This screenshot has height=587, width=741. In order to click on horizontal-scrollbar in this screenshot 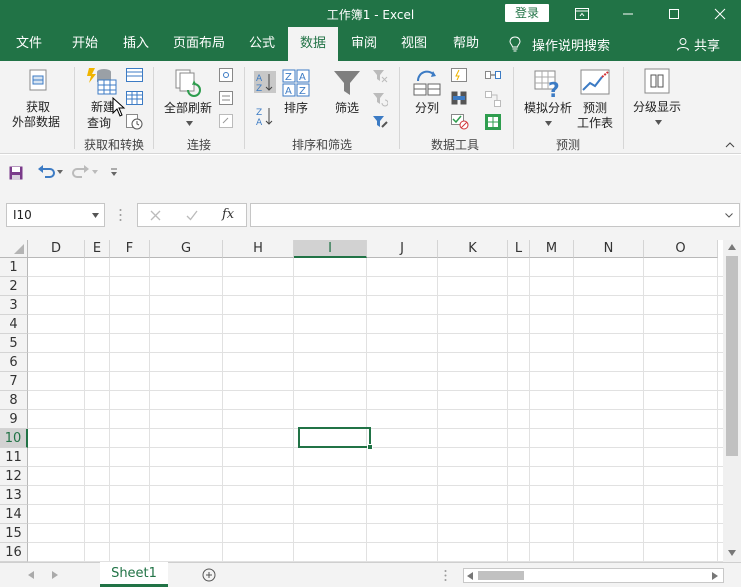, I will do `click(593, 575)`.